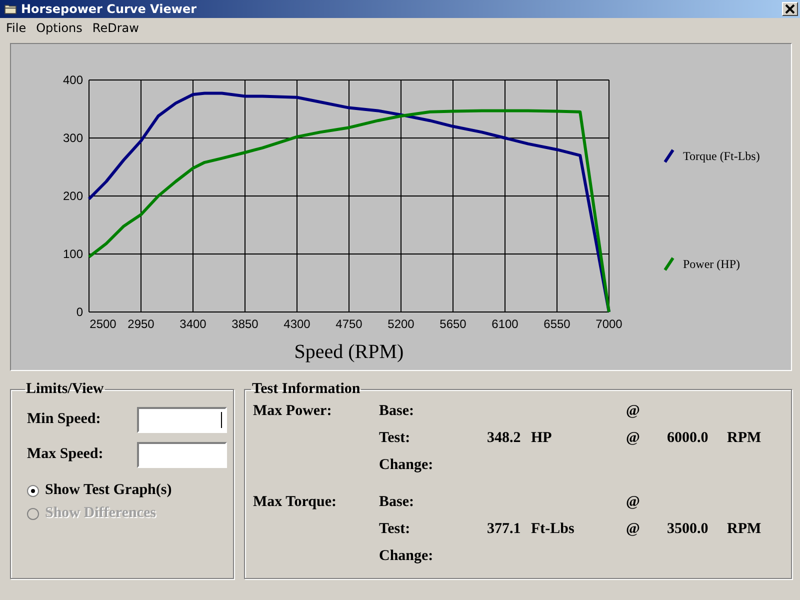 This screenshot has height=600, width=800. Describe the element at coordinates (10, 9) in the screenshot. I see `folder-icon` at that location.